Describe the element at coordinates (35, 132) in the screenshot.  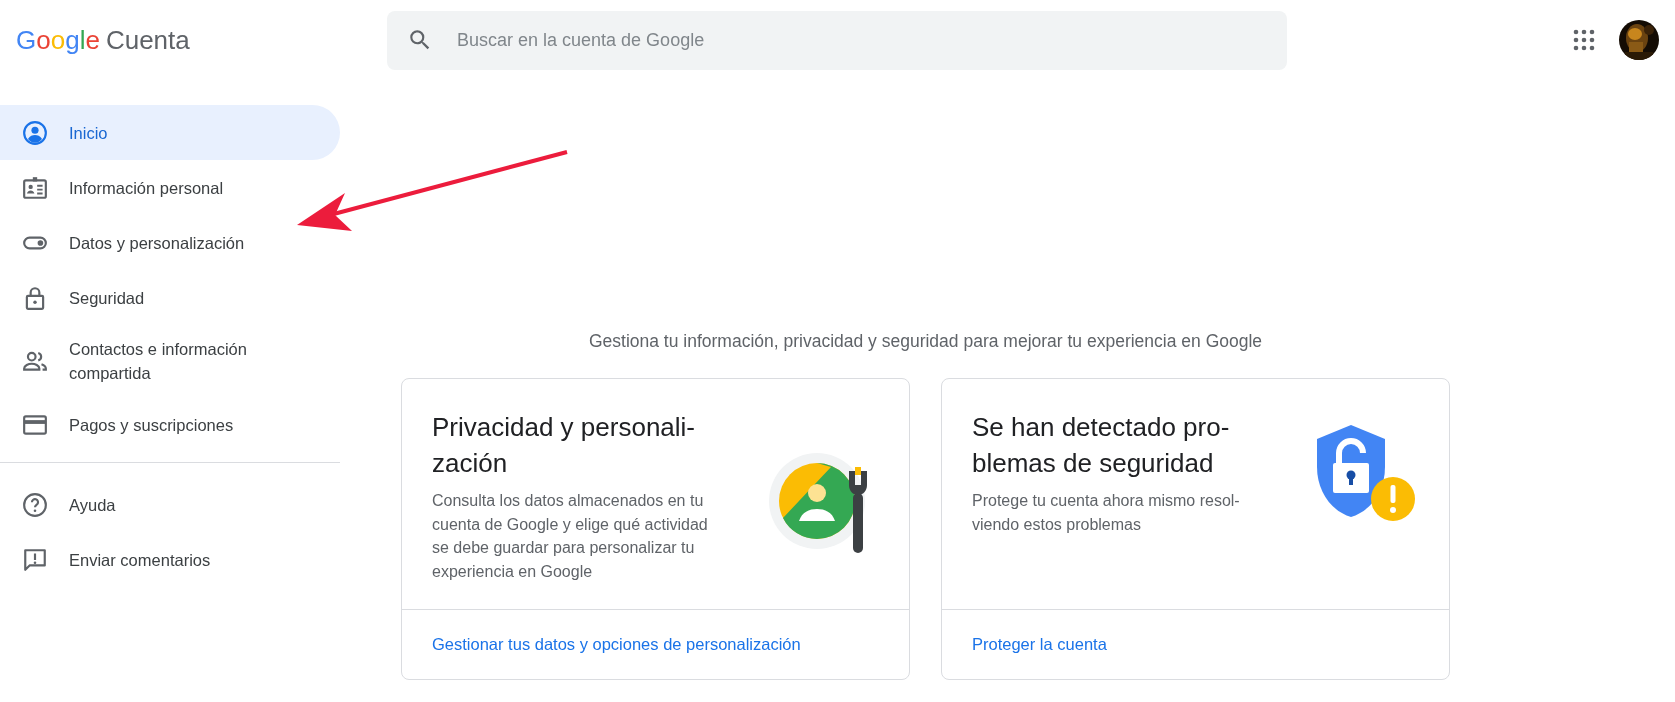
I see `account-circle-icon` at that location.